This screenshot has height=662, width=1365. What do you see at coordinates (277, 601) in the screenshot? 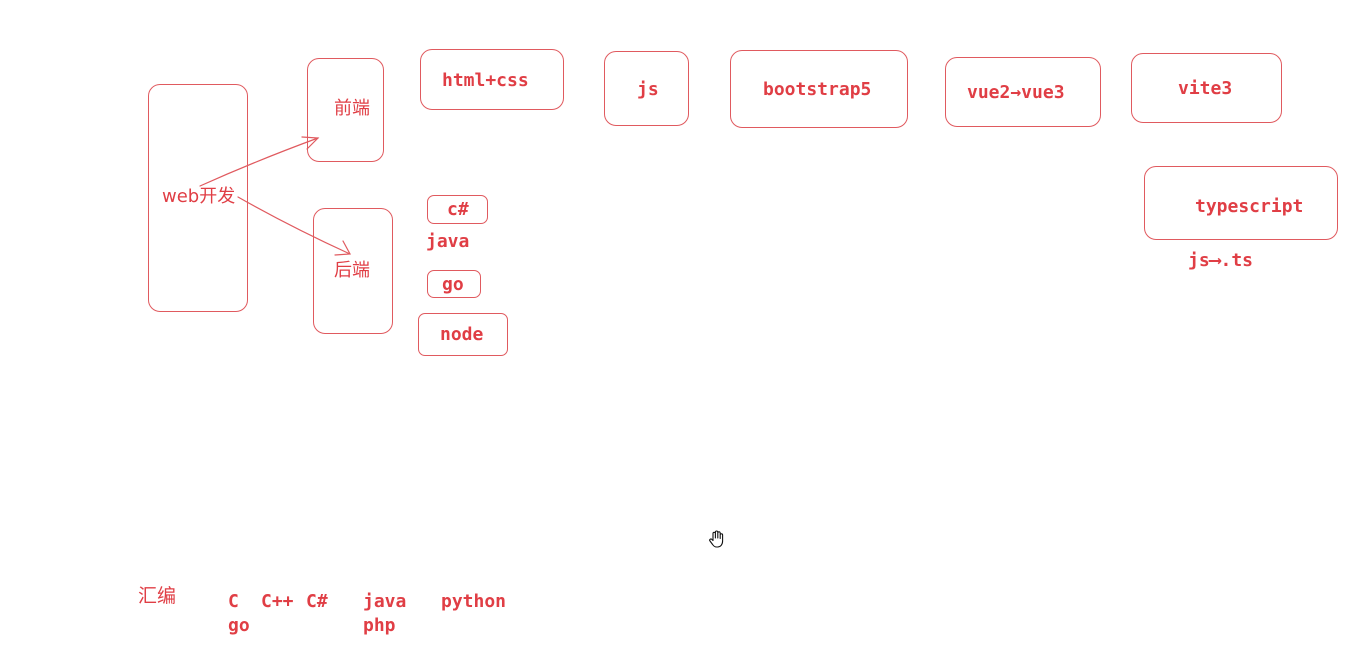
I see `lang-cpp: C++` at bounding box center [277, 601].